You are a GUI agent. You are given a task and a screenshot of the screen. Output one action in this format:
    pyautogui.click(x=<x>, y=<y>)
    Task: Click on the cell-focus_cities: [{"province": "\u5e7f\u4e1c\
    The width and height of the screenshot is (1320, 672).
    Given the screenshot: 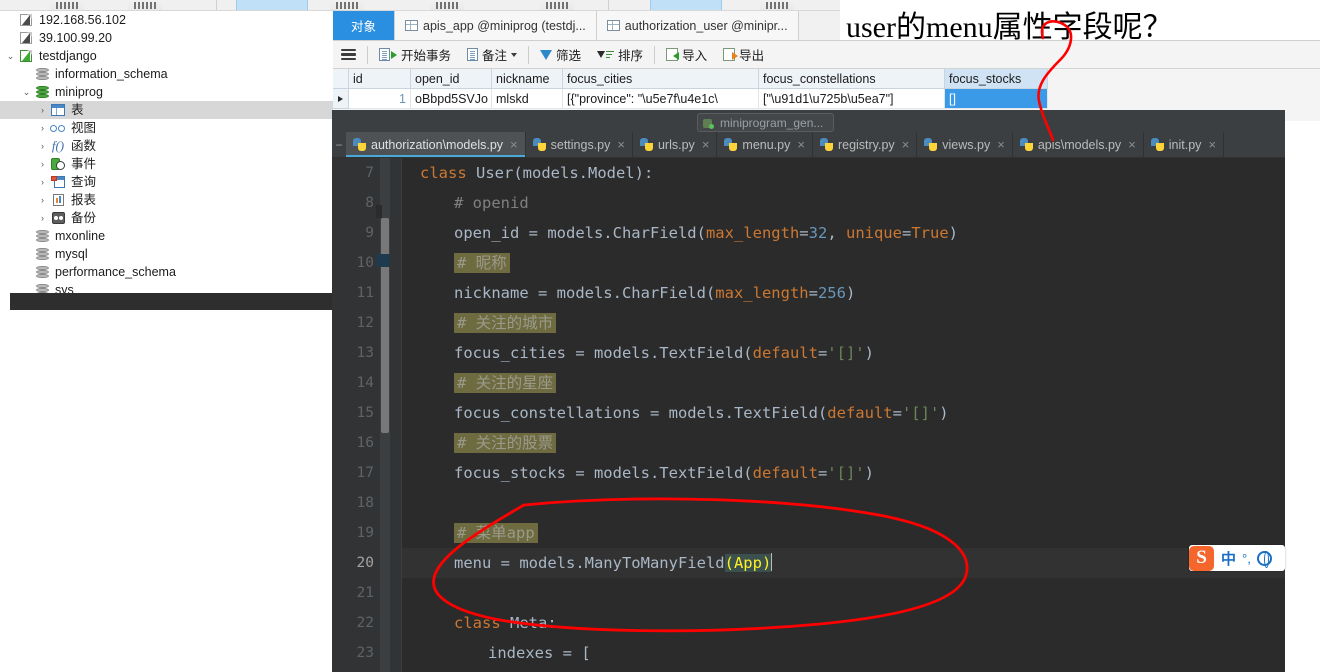 What is the action you would take?
    pyautogui.click(x=661, y=99)
    